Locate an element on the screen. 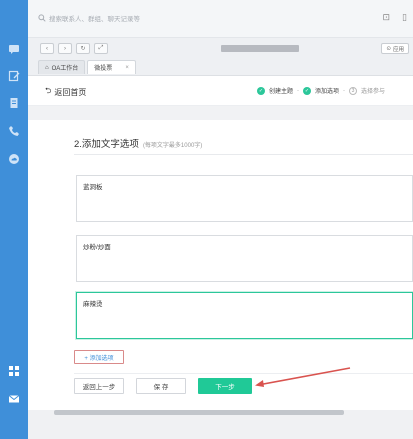 The height and width of the screenshot is (439, 413). cloud-icon is located at coordinates (14, 159).